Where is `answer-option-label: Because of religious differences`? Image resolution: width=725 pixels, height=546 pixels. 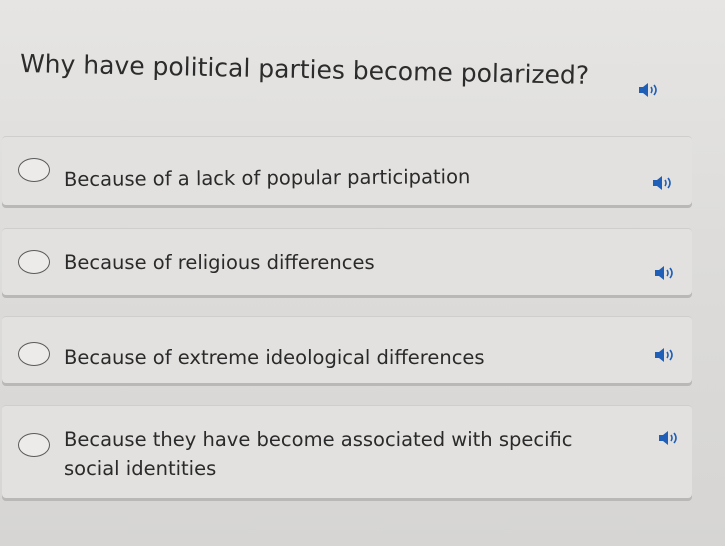 answer-option-label: Because of religious differences is located at coordinates (219, 262).